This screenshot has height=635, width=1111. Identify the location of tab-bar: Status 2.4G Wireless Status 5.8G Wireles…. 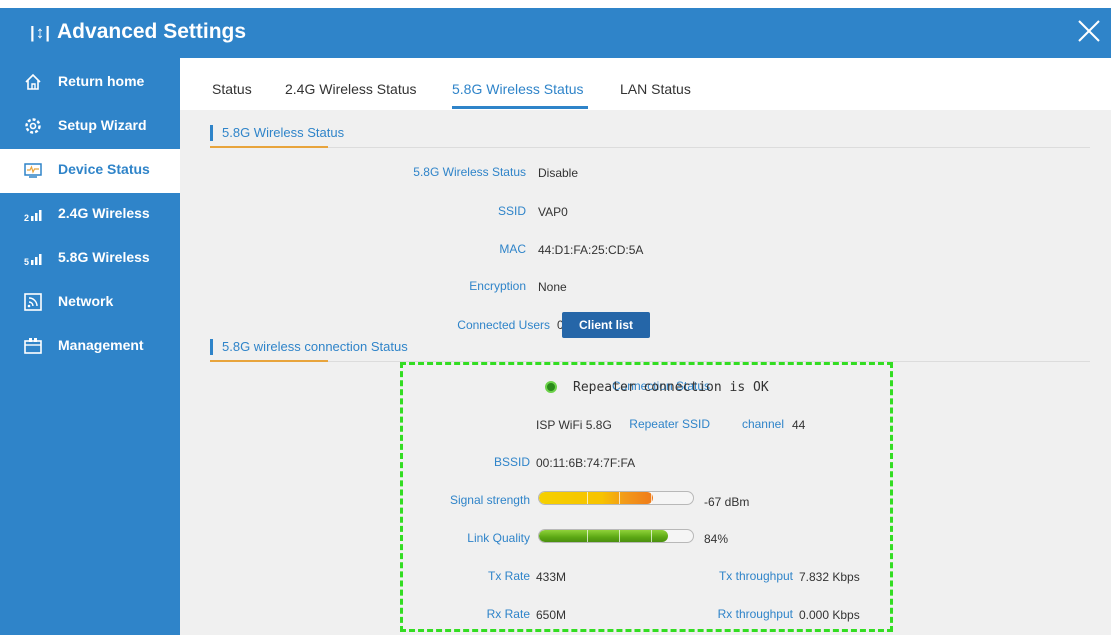
(645, 84).